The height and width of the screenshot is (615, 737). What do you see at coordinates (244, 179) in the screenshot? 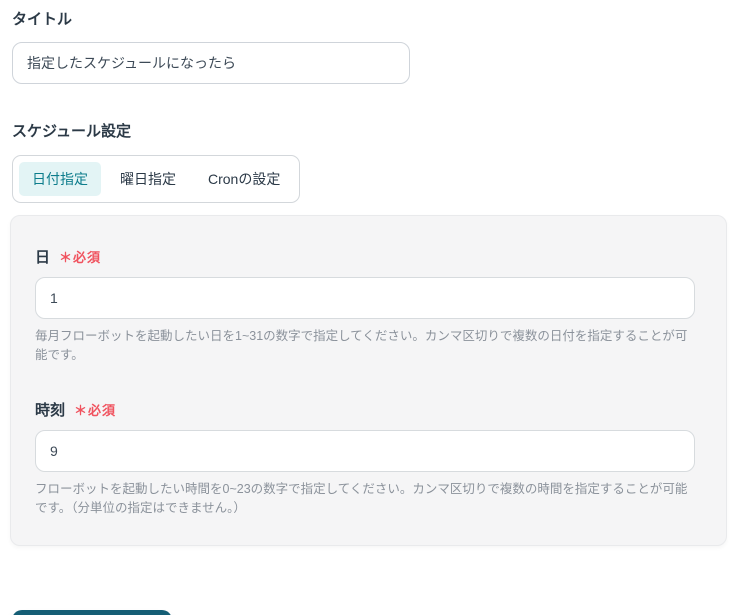
I see `tab-cron-settings: Cronの設定` at bounding box center [244, 179].